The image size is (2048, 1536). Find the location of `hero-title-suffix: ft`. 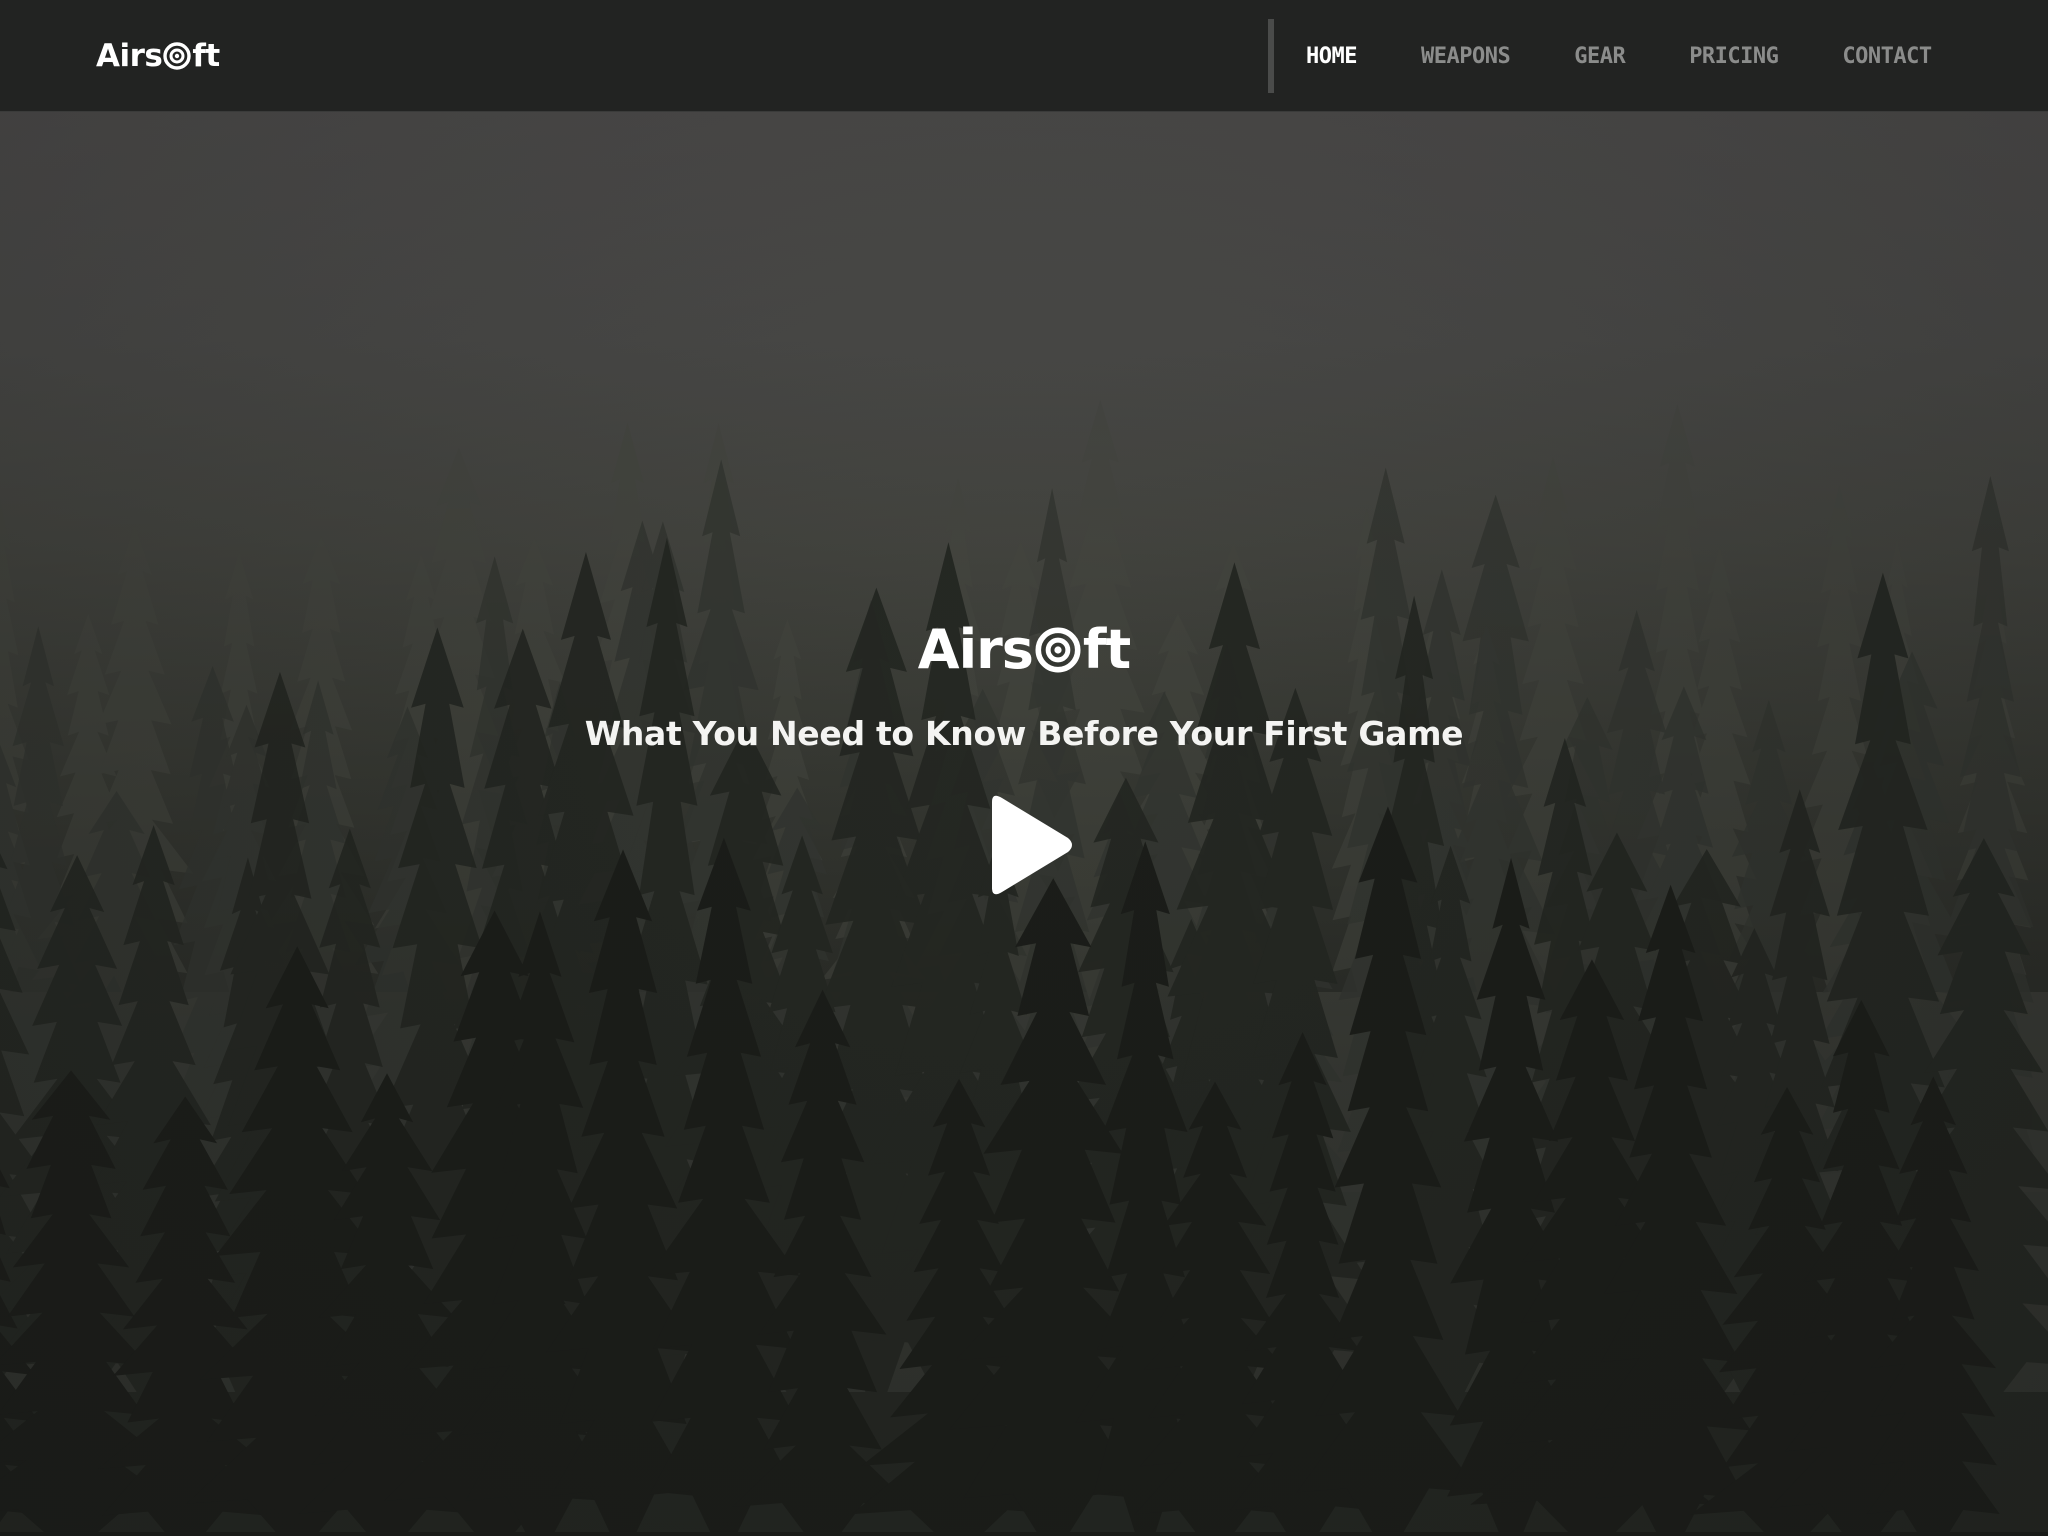

hero-title-suffix: ft is located at coordinates (1106, 649).